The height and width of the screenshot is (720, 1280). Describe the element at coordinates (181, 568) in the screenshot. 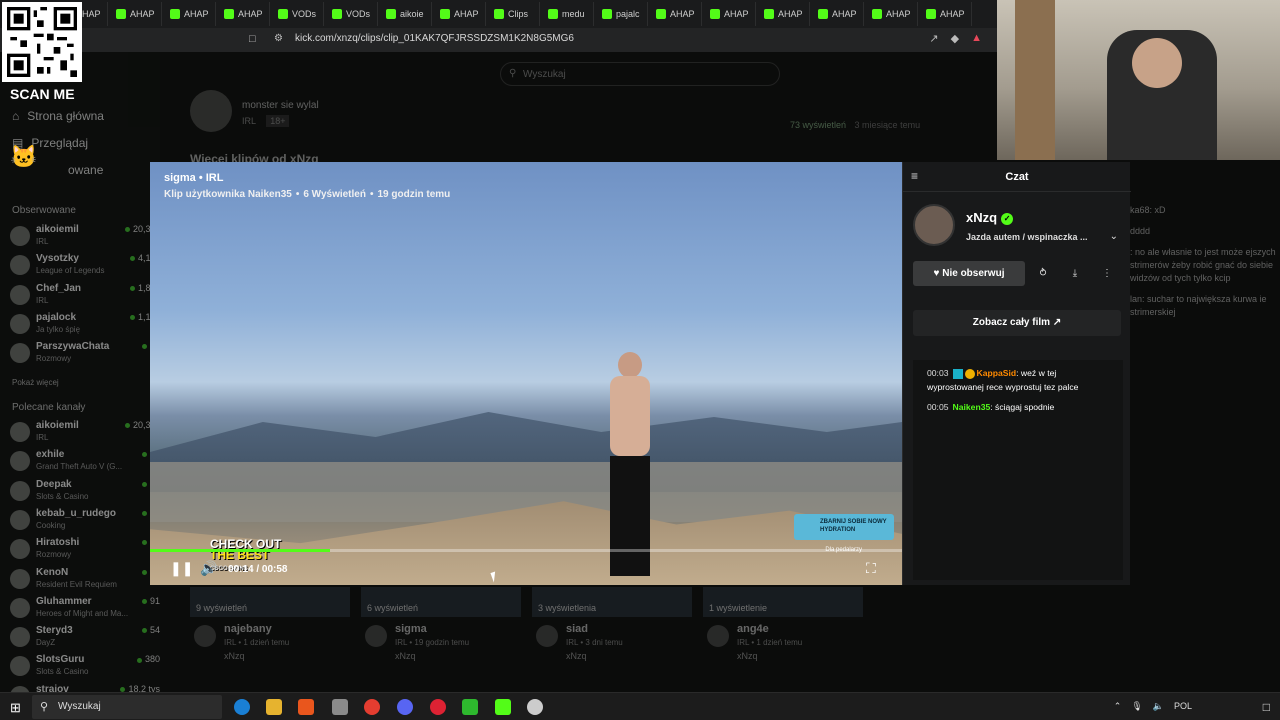

I see `pause-icon: ❚❚` at that location.